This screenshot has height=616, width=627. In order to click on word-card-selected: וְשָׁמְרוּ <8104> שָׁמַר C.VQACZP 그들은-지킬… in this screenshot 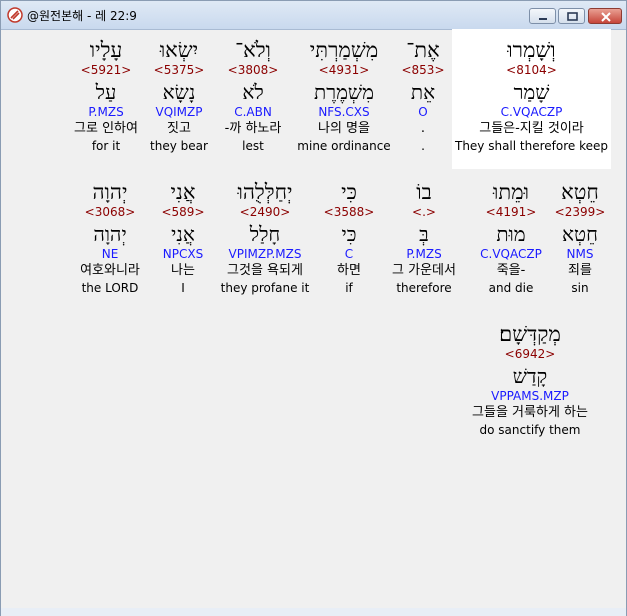, I will do `click(531, 95)`.